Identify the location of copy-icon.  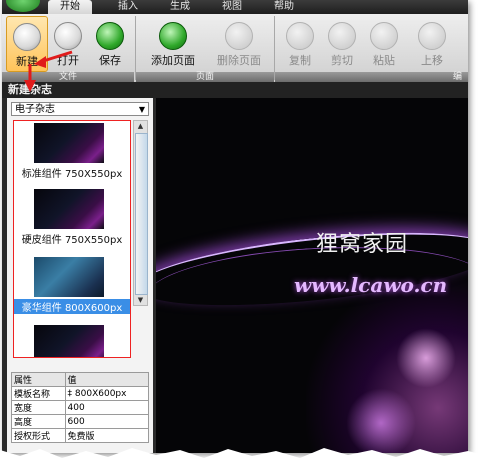
(300, 36).